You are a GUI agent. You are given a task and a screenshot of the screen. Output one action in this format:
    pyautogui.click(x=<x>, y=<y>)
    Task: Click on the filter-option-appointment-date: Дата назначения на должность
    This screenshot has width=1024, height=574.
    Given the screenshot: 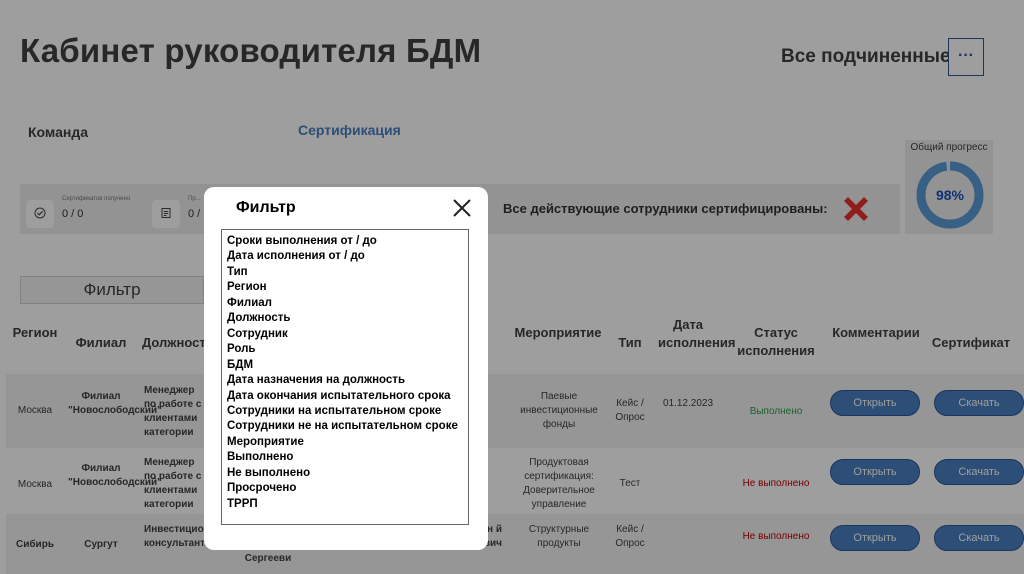 What is the action you would take?
    pyautogui.click(x=347, y=380)
    